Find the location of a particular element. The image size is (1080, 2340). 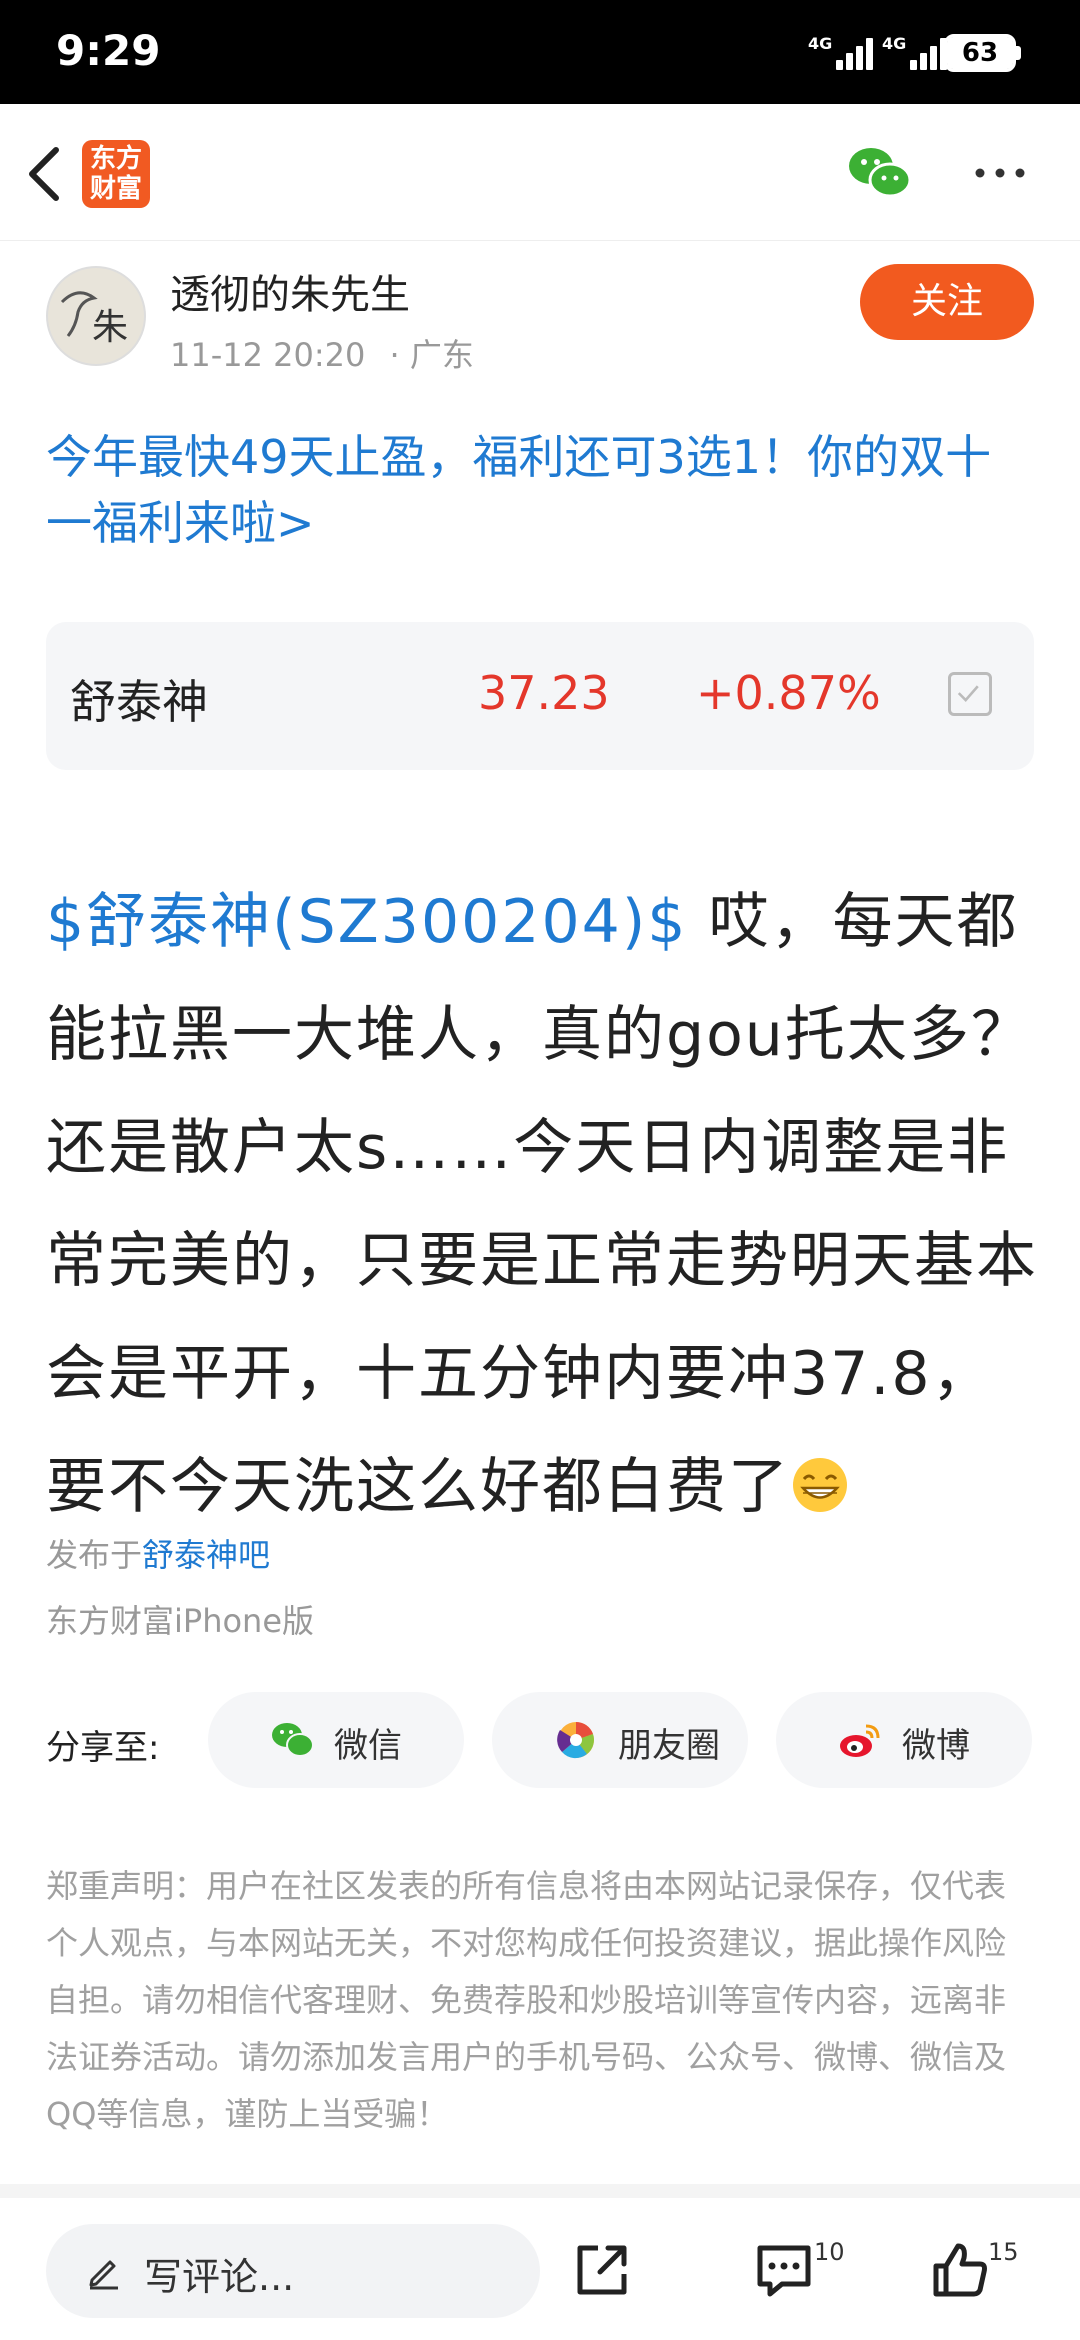

post-time: 11-12 20:20 is located at coordinates (268, 355).